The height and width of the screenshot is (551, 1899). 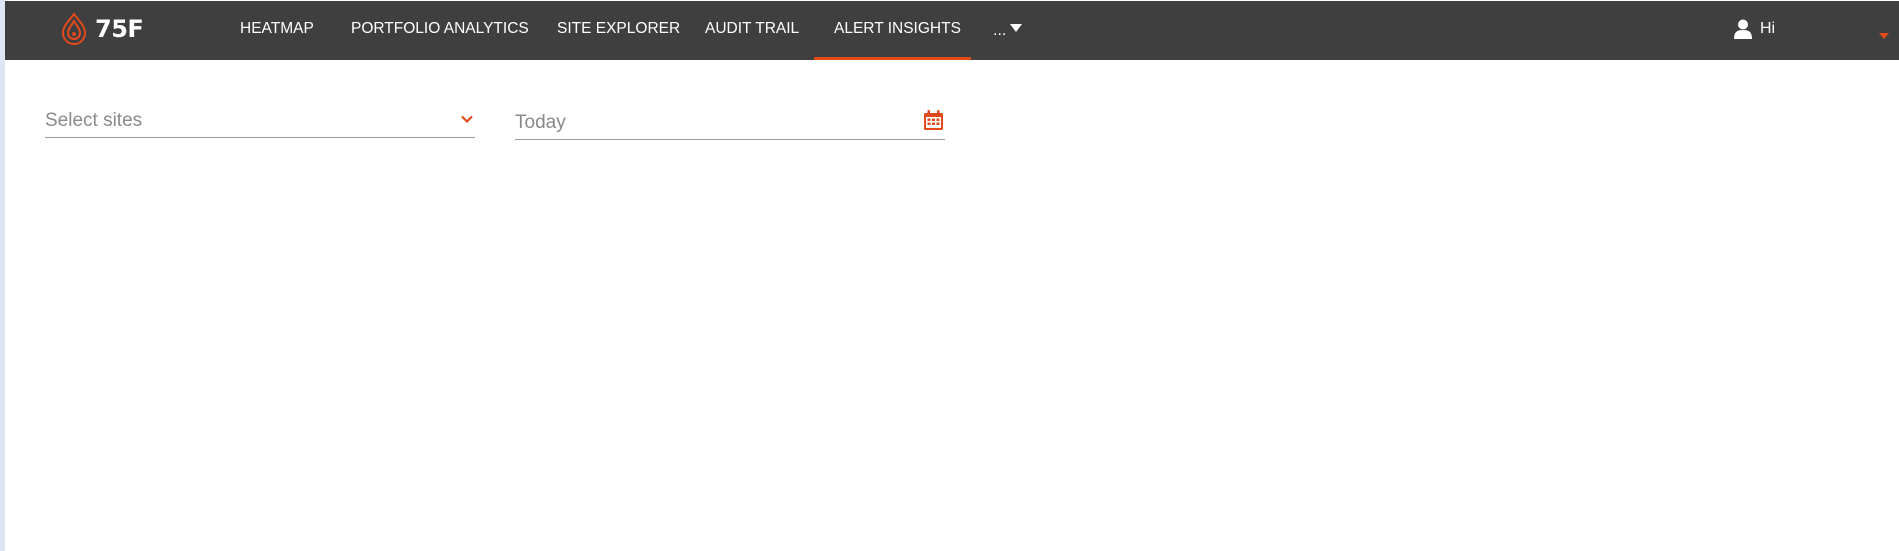 What do you see at coordinates (260, 120) in the screenshot?
I see `select-sites-dropdown: Select sites` at bounding box center [260, 120].